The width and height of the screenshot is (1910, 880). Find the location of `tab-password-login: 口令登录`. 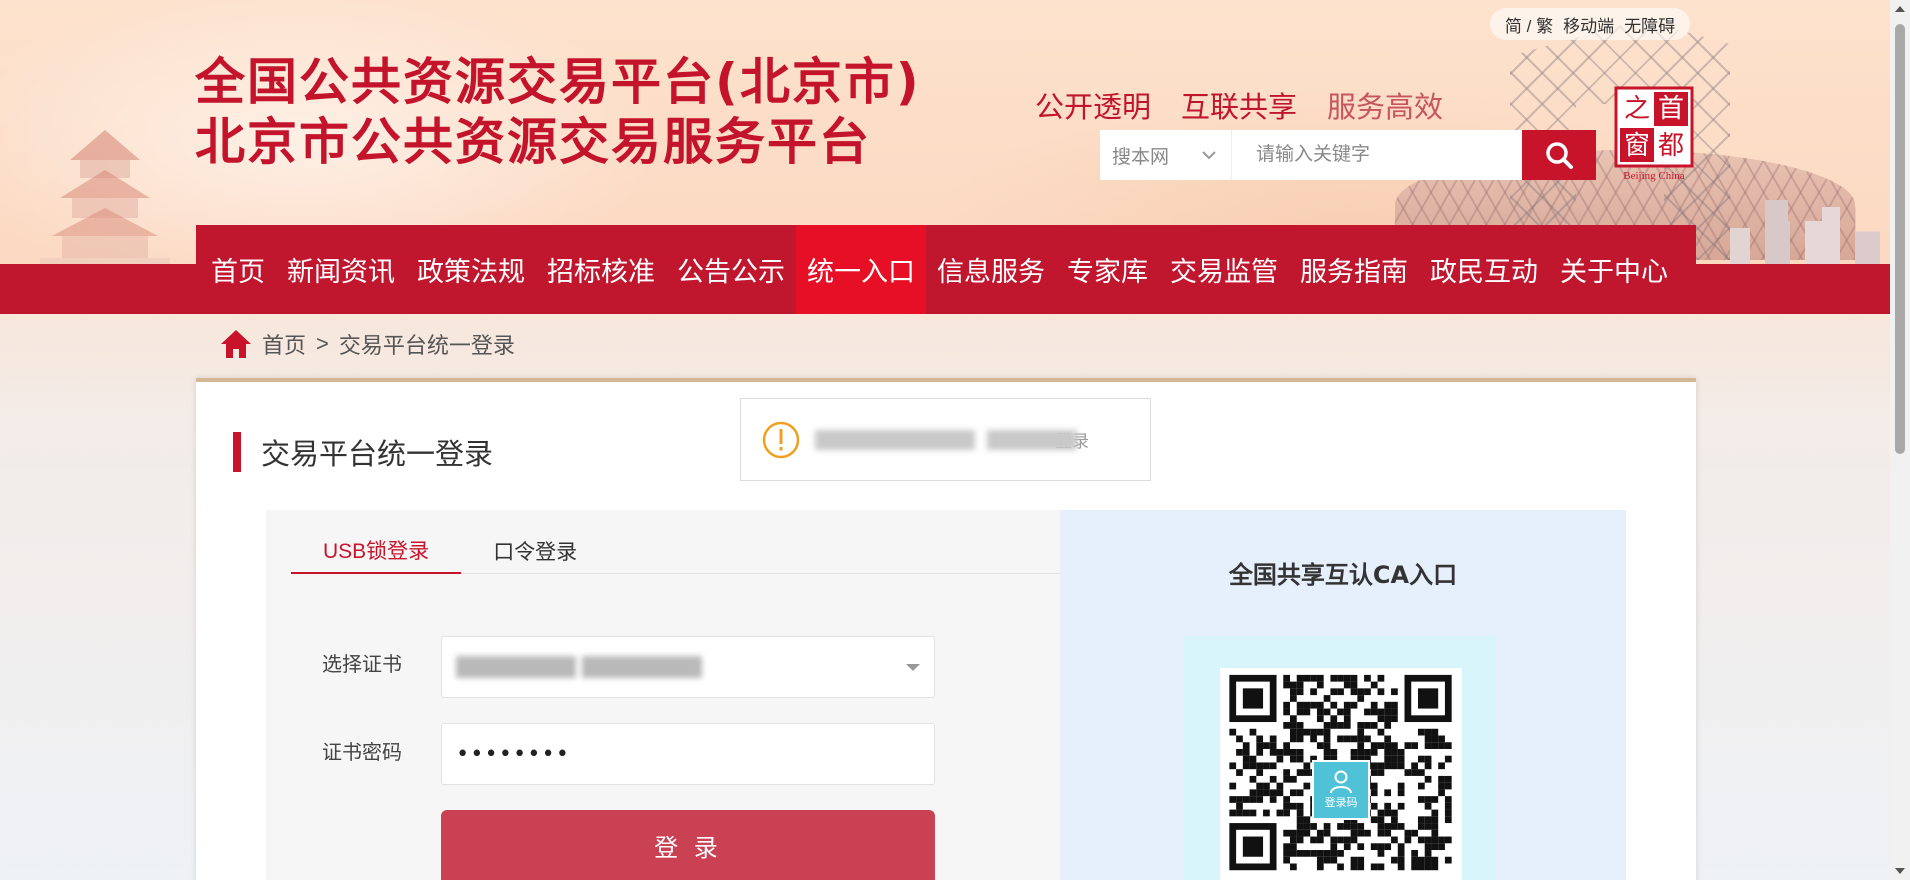

tab-password-login: 口令登录 is located at coordinates (535, 551).